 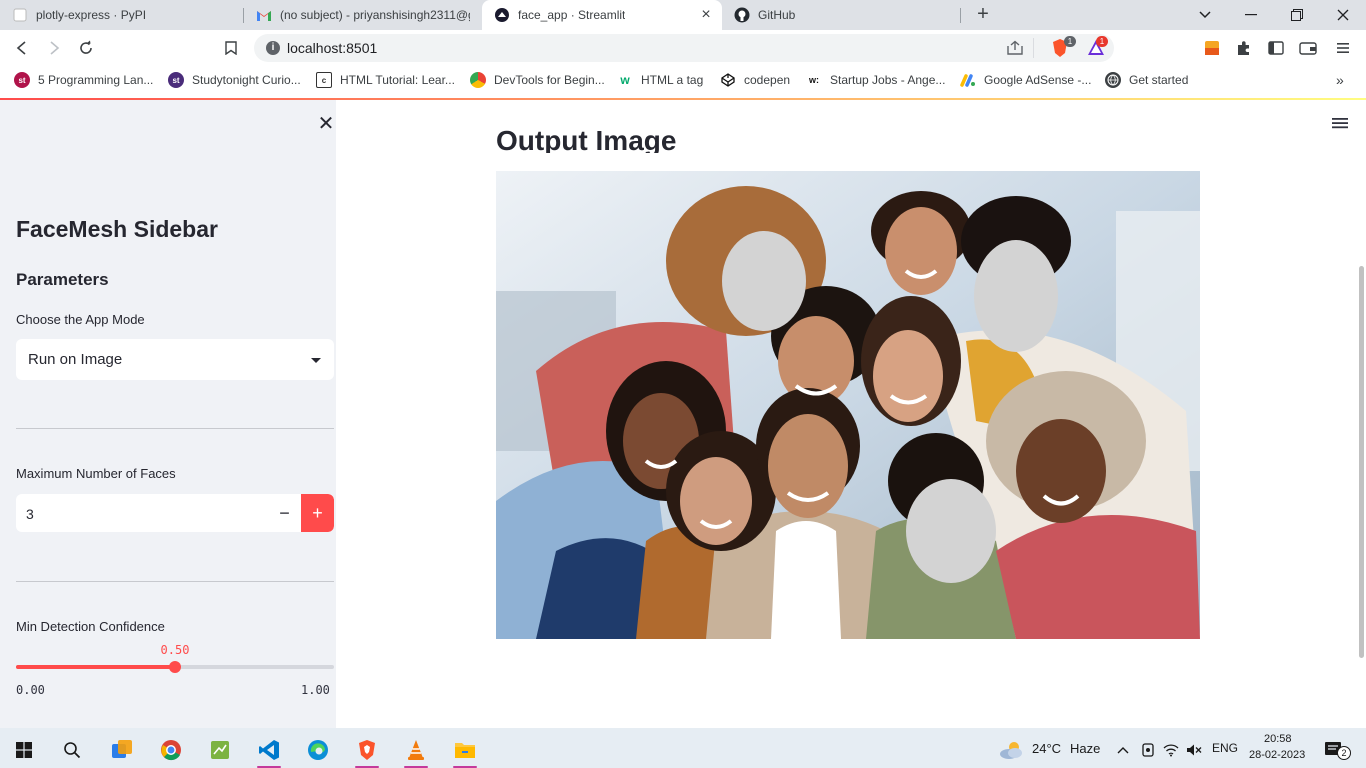 What do you see at coordinates (1171, 750) in the screenshot?
I see `wifi-icon` at bounding box center [1171, 750].